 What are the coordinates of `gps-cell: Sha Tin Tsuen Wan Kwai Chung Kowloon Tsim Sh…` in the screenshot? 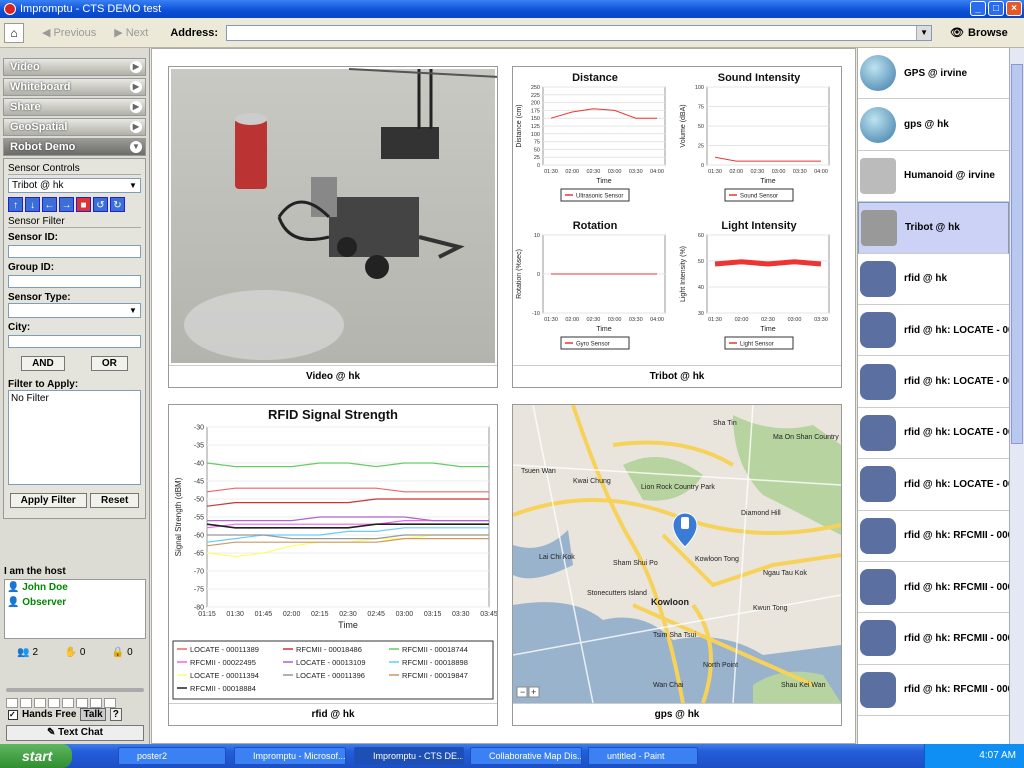 It's located at (677, 565).